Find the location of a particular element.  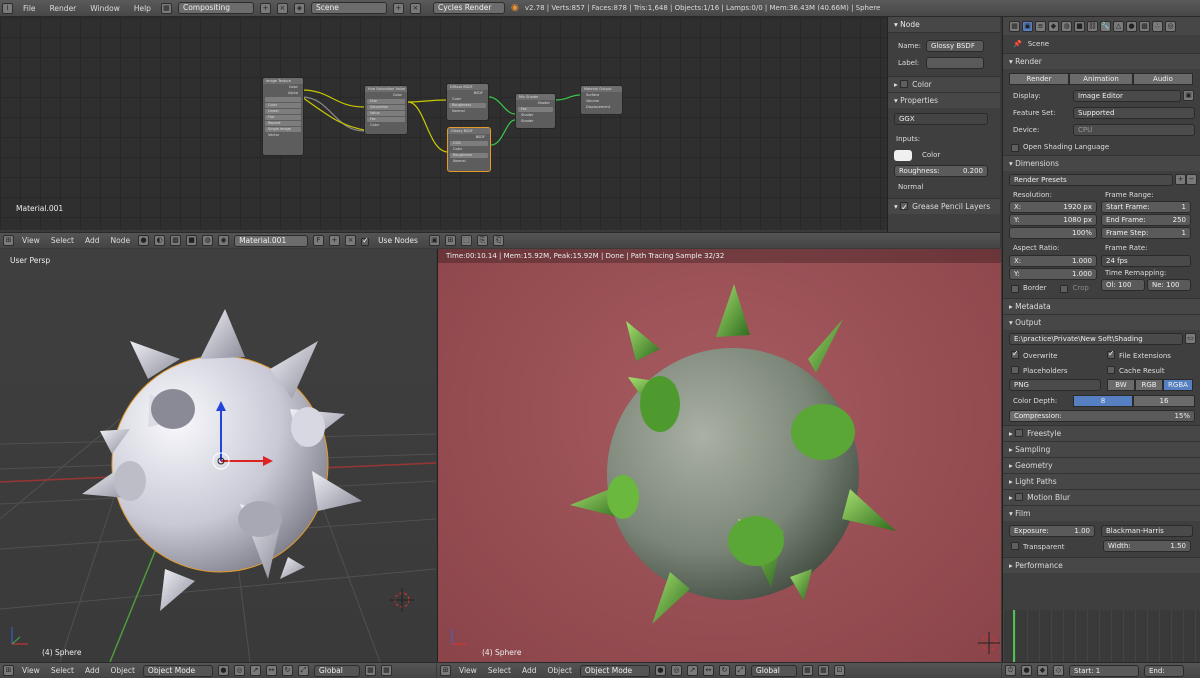

folder-icon: ▭ is located at coordinates (1190, 338).